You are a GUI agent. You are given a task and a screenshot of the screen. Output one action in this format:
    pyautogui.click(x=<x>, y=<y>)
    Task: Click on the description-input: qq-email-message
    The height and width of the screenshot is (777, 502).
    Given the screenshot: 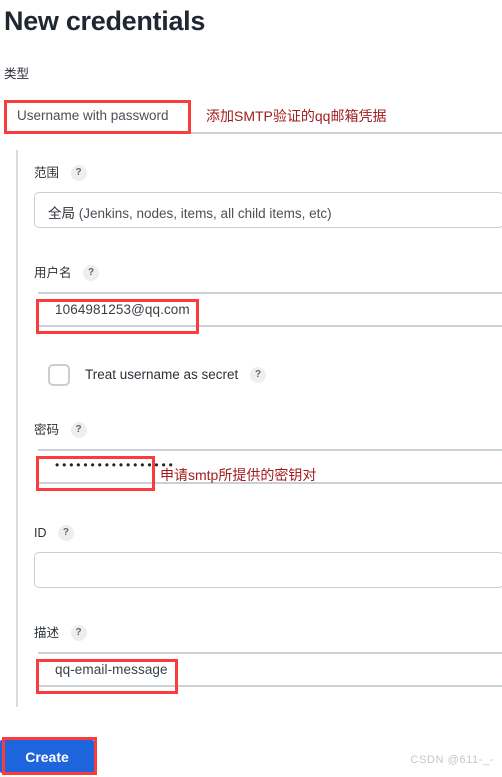 What is the action you would take?
    pyautogui.click(x=270, y=669)
    